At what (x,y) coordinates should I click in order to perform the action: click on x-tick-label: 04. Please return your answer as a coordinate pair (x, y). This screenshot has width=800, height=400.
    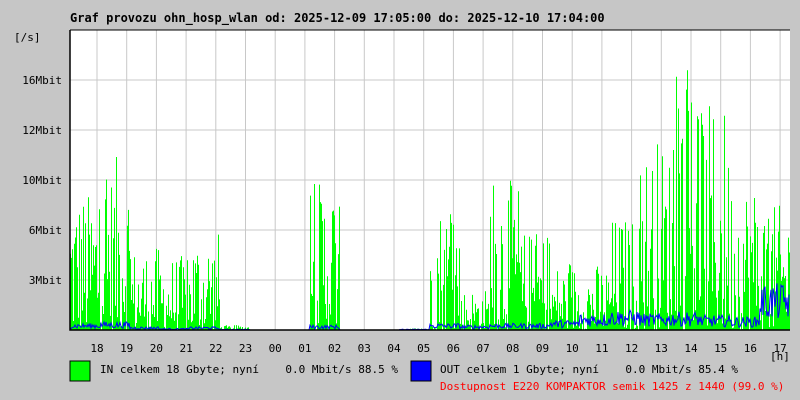
    Looking at the image, I should click on (394, 348).